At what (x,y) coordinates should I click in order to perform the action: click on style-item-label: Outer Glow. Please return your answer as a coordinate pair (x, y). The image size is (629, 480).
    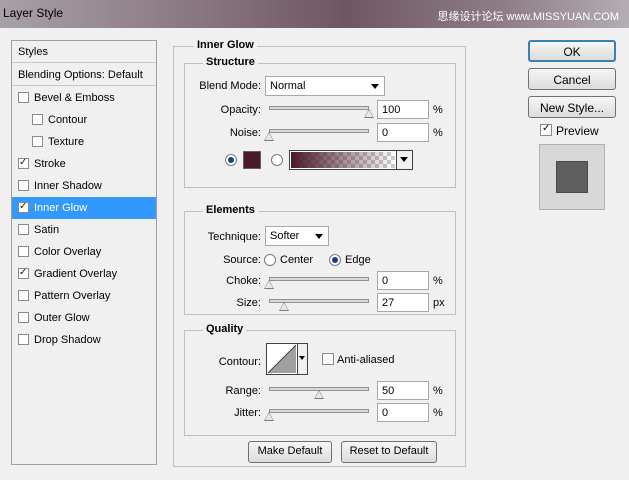
    Looking at the image, I should click on (62, 318).